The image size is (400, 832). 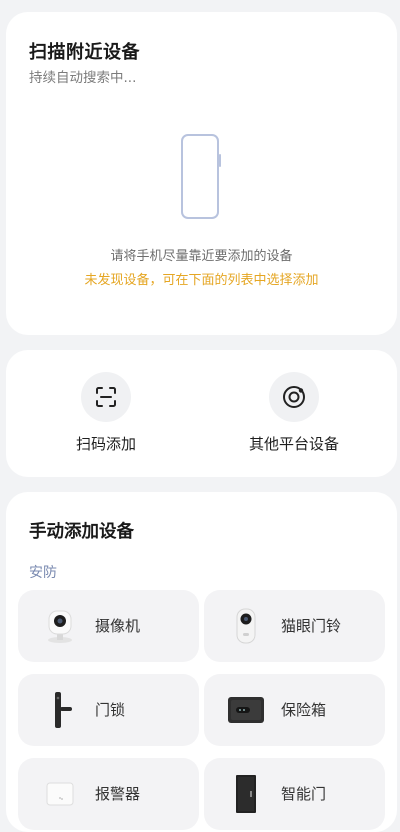 I want to click on other-platform-button: 其他平台设备, so click(x=294, y=413).